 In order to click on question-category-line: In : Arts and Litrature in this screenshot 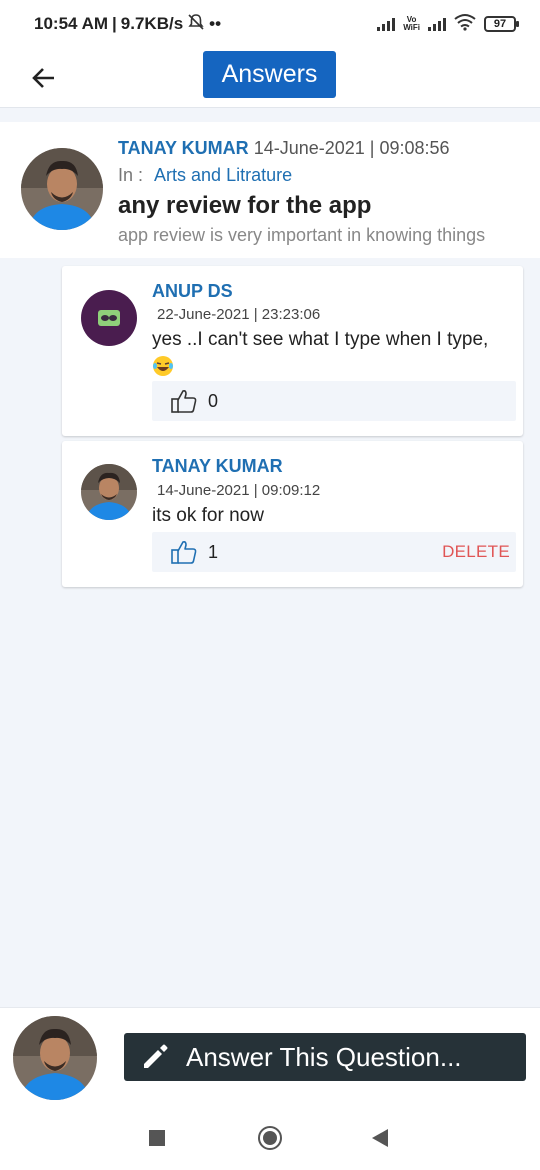, I will do `click(205, 175)`.